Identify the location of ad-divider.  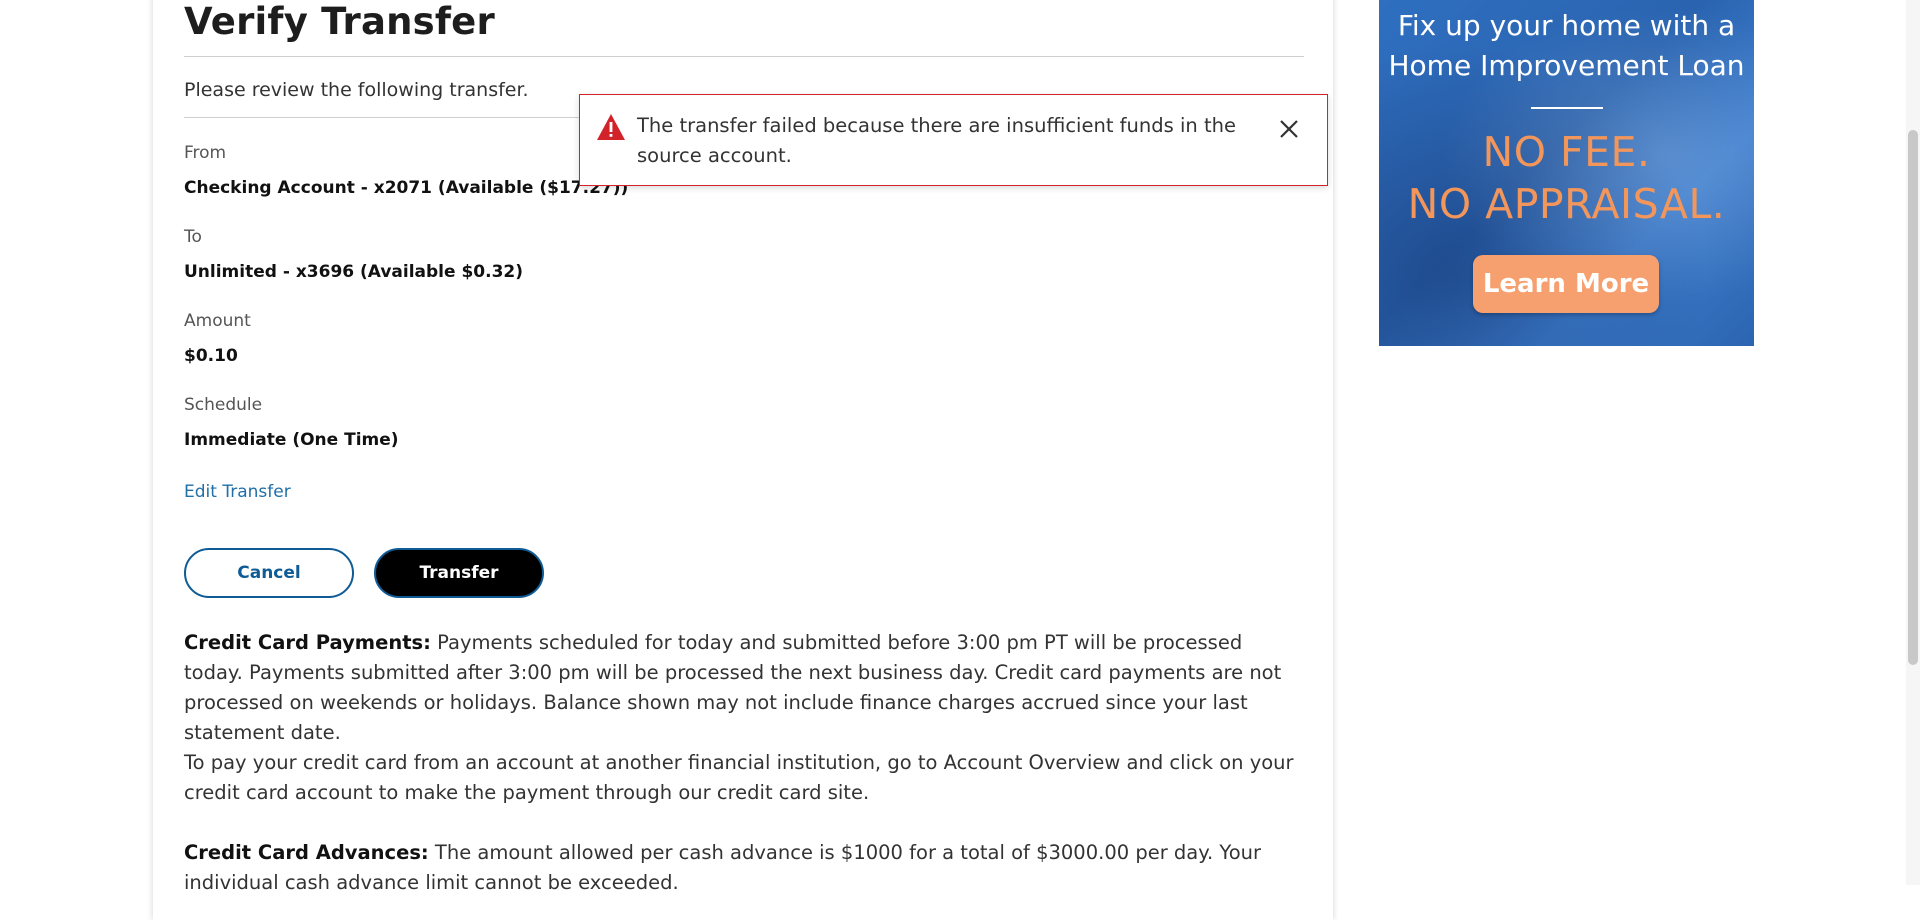
(1567, 108).